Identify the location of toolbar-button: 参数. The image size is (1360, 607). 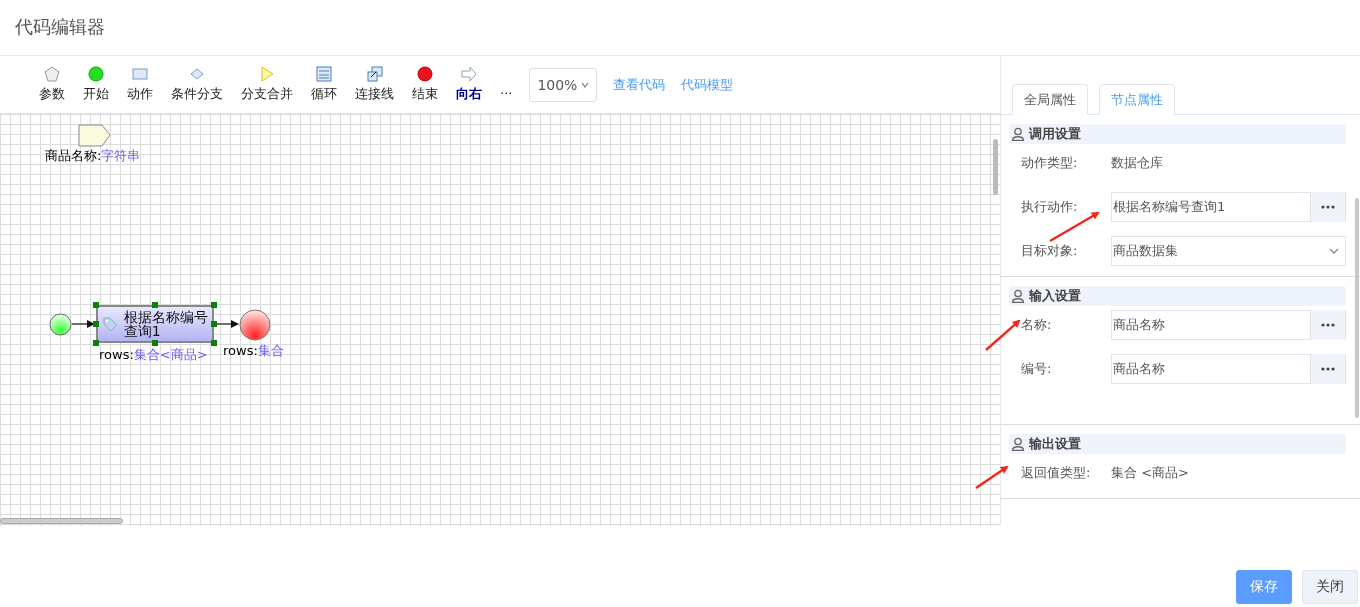
(52, 84).